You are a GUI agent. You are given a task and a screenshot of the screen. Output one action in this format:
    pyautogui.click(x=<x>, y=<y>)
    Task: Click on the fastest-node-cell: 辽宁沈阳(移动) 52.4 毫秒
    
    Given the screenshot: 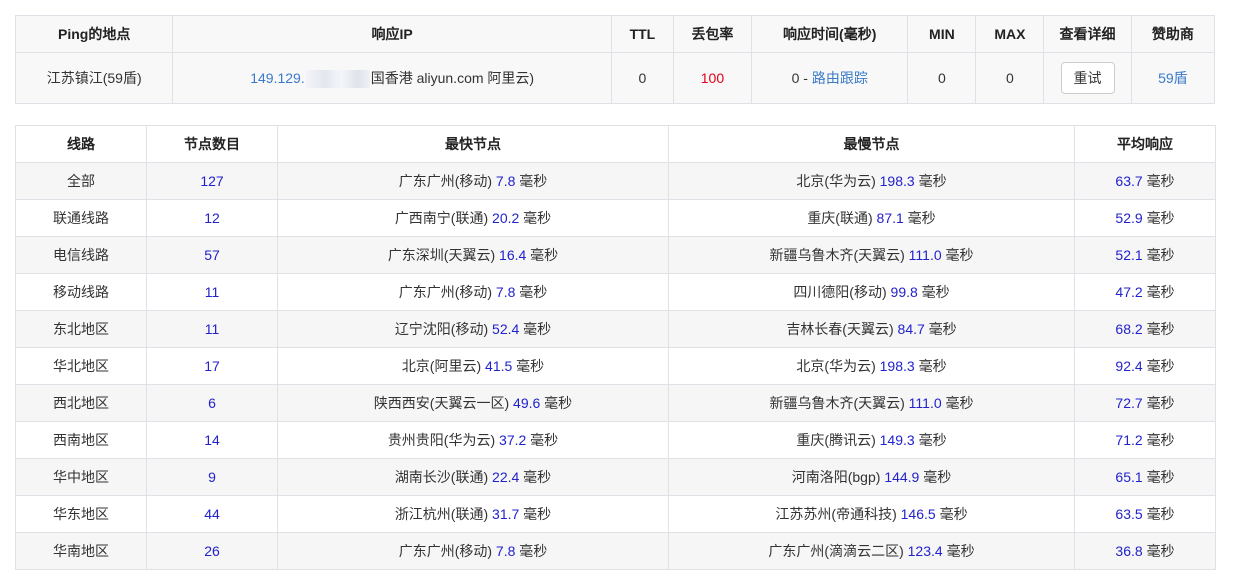 What is the action you would take?
    pyautogui.click(x=473, y=329)
    